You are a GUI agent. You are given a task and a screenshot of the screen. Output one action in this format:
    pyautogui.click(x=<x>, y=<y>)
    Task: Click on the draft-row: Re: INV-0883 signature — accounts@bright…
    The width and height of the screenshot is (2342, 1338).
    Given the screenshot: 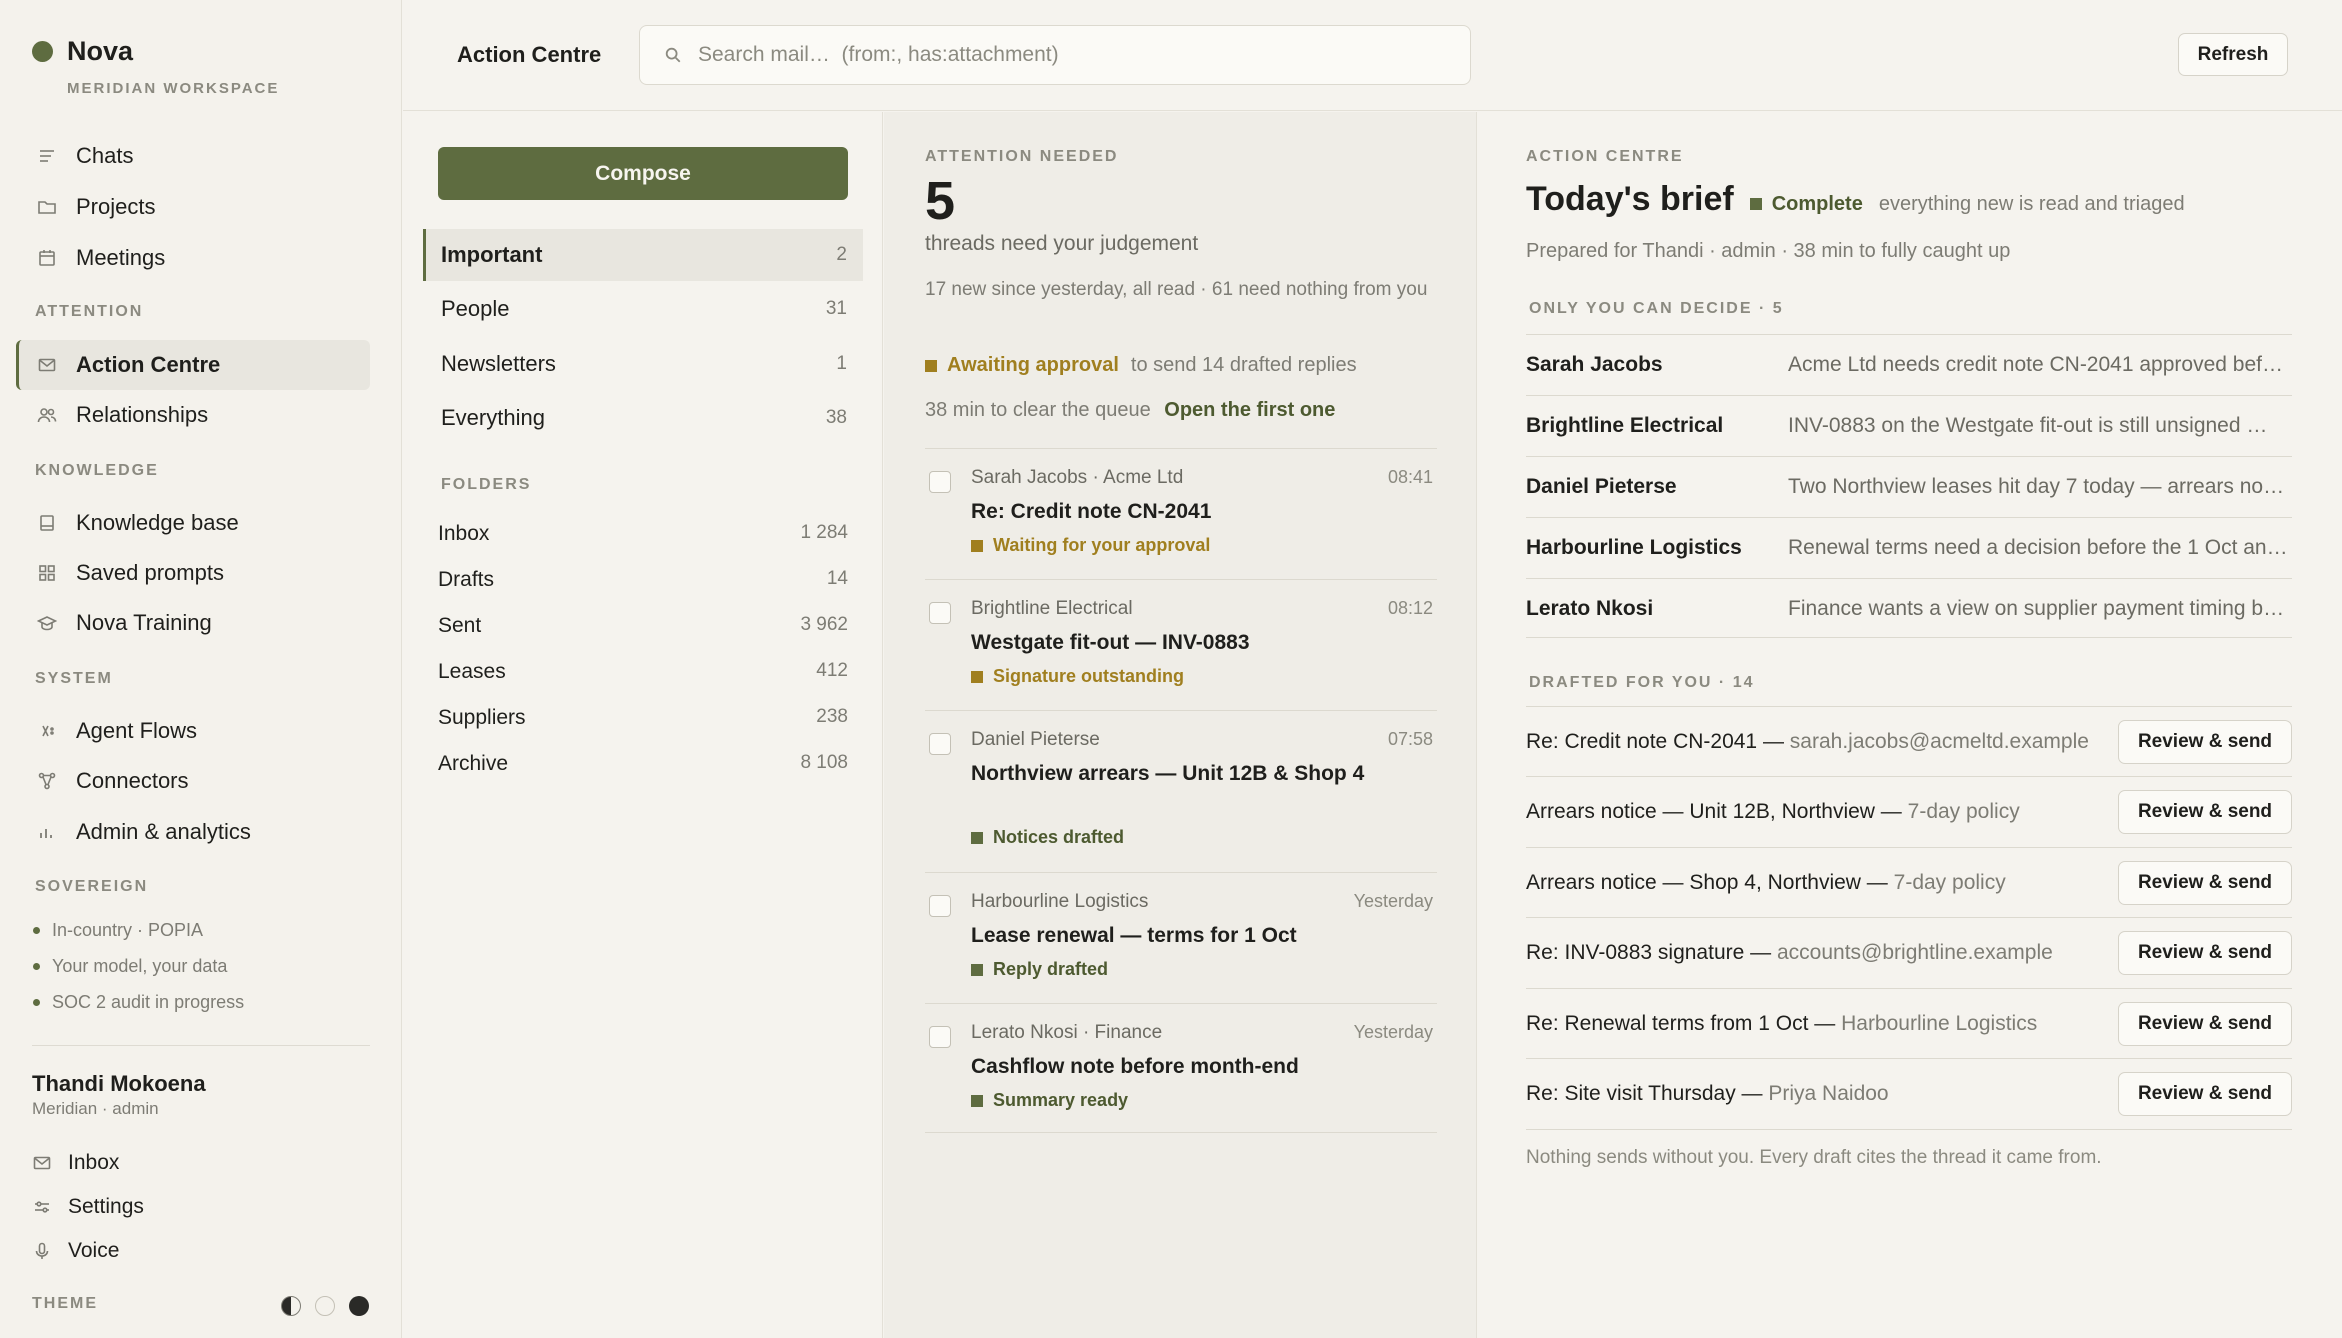 What is the action you would take?
    pyautogui.click(x=1909, y=952)
    